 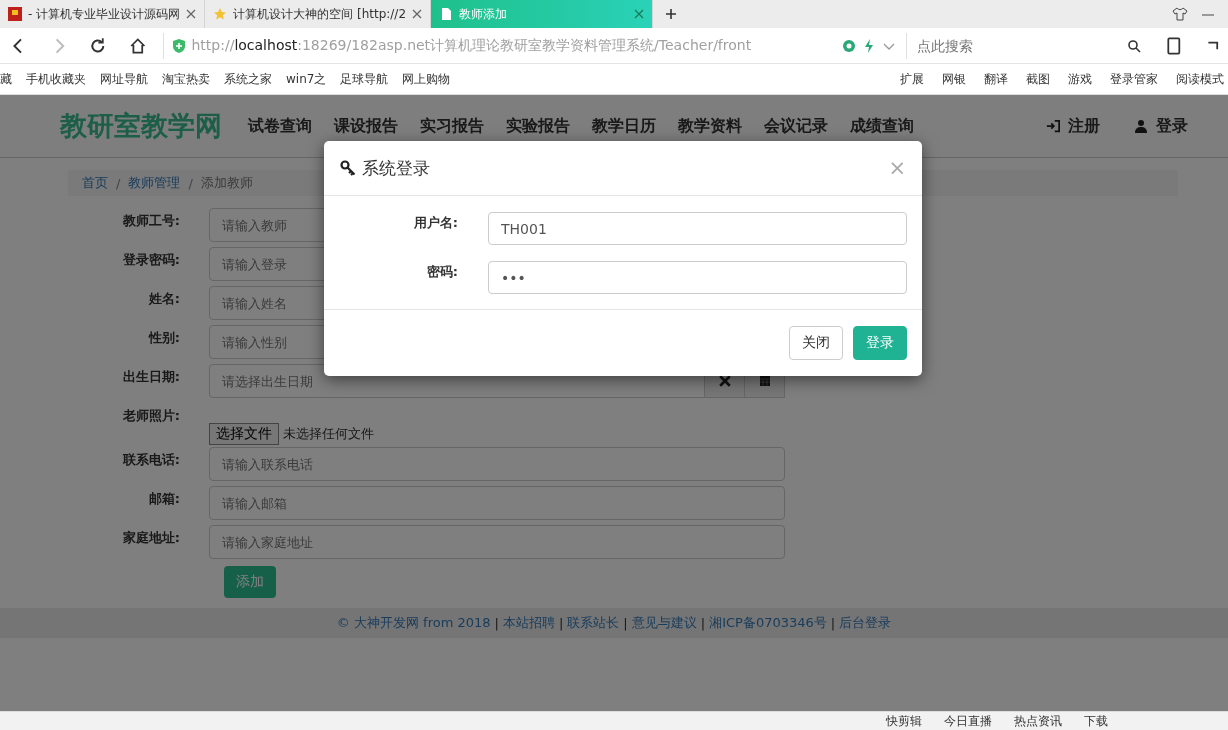 I want to click on copyright-text: © 大神开发网 from 2018, so click(x=413, y=623).